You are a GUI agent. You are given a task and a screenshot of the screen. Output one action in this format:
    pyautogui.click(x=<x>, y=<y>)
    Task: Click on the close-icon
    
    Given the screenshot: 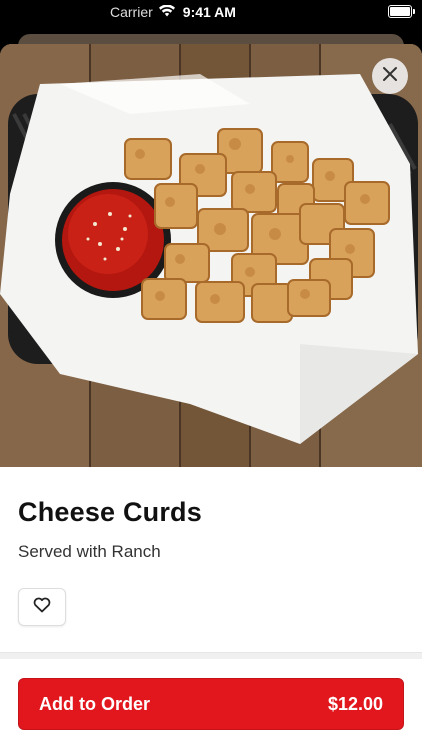 What is the action you would take?
    pyautogui.click(x=390, y=76)
    